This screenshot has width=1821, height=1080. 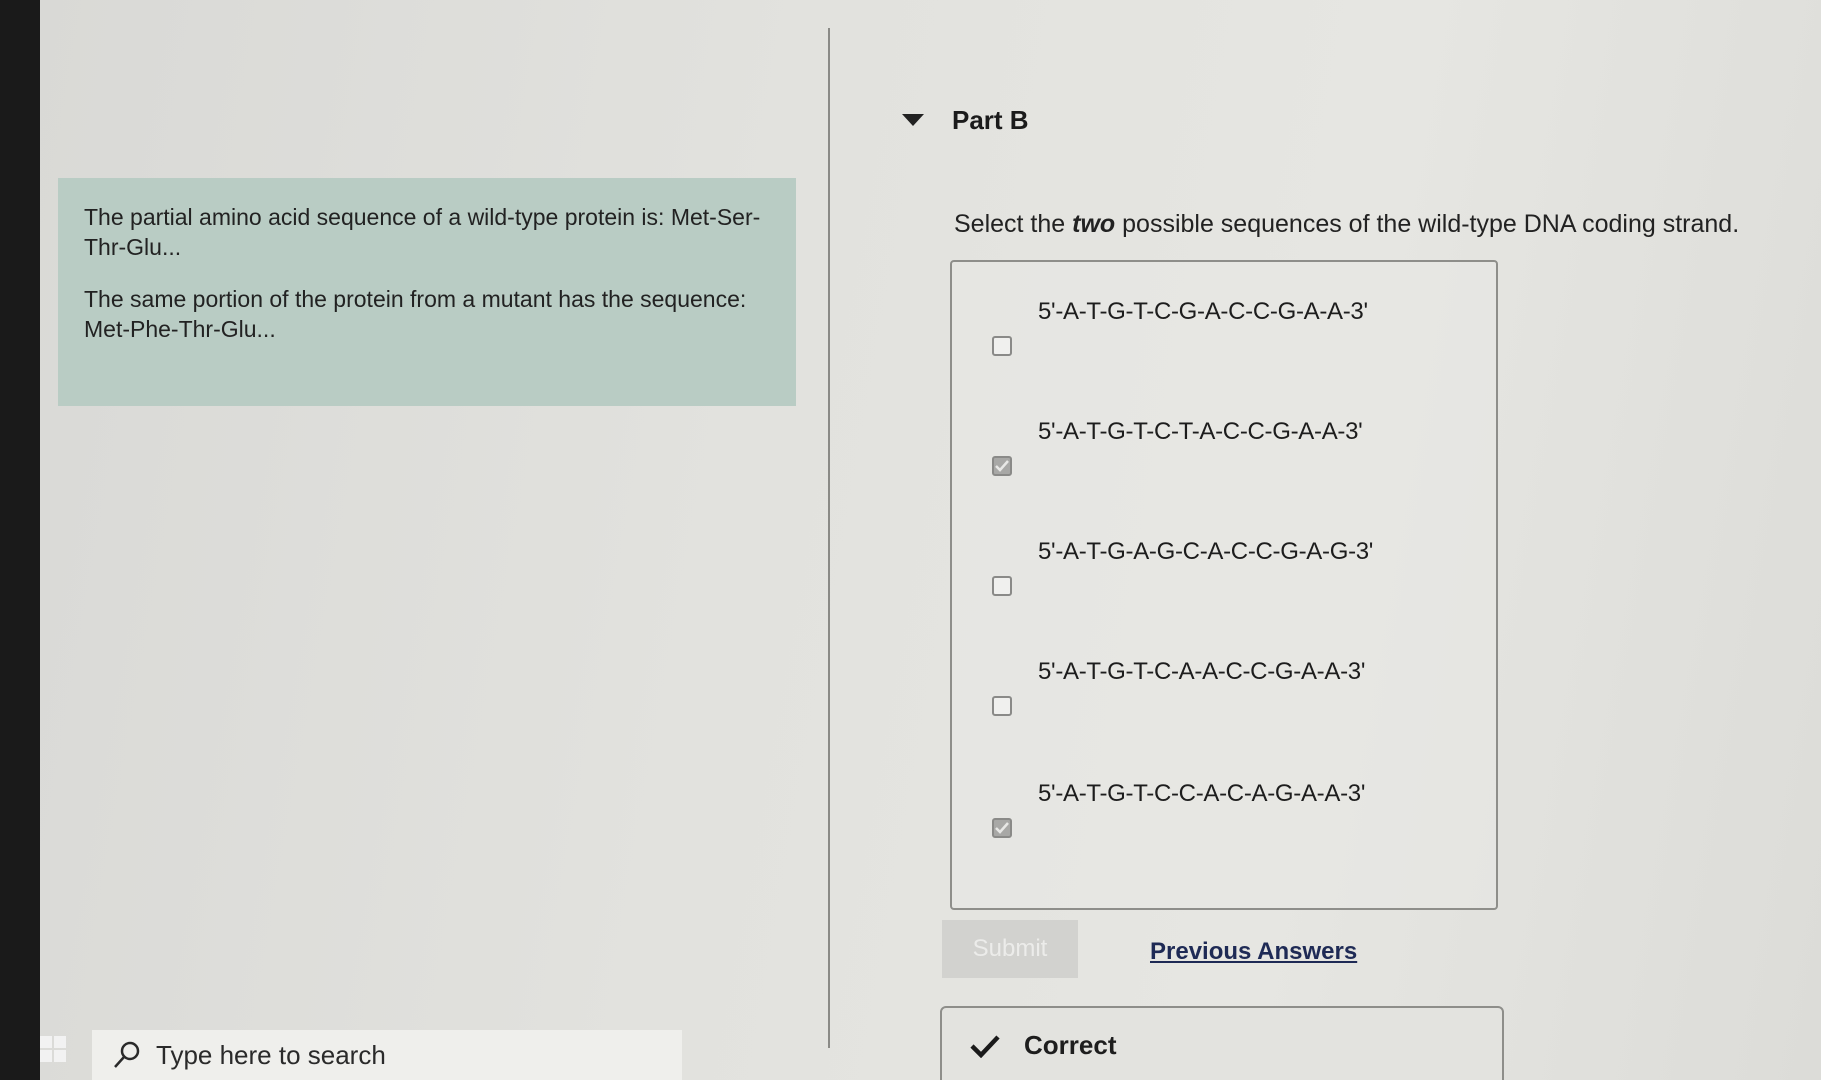 I want to click on search-icon, so click(x=127, y=1054).